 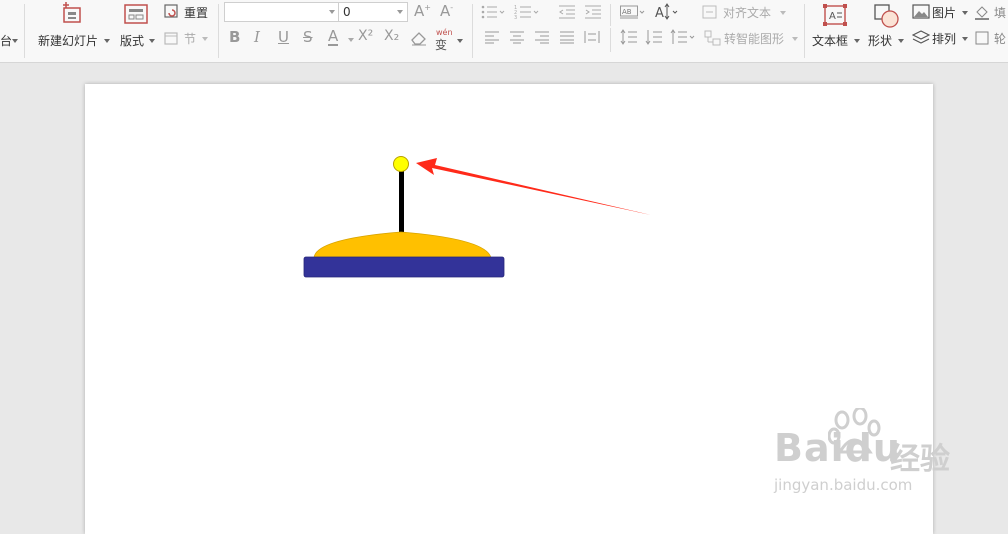 I want to click on superscript-icon: X², so click(x=365, y=36).